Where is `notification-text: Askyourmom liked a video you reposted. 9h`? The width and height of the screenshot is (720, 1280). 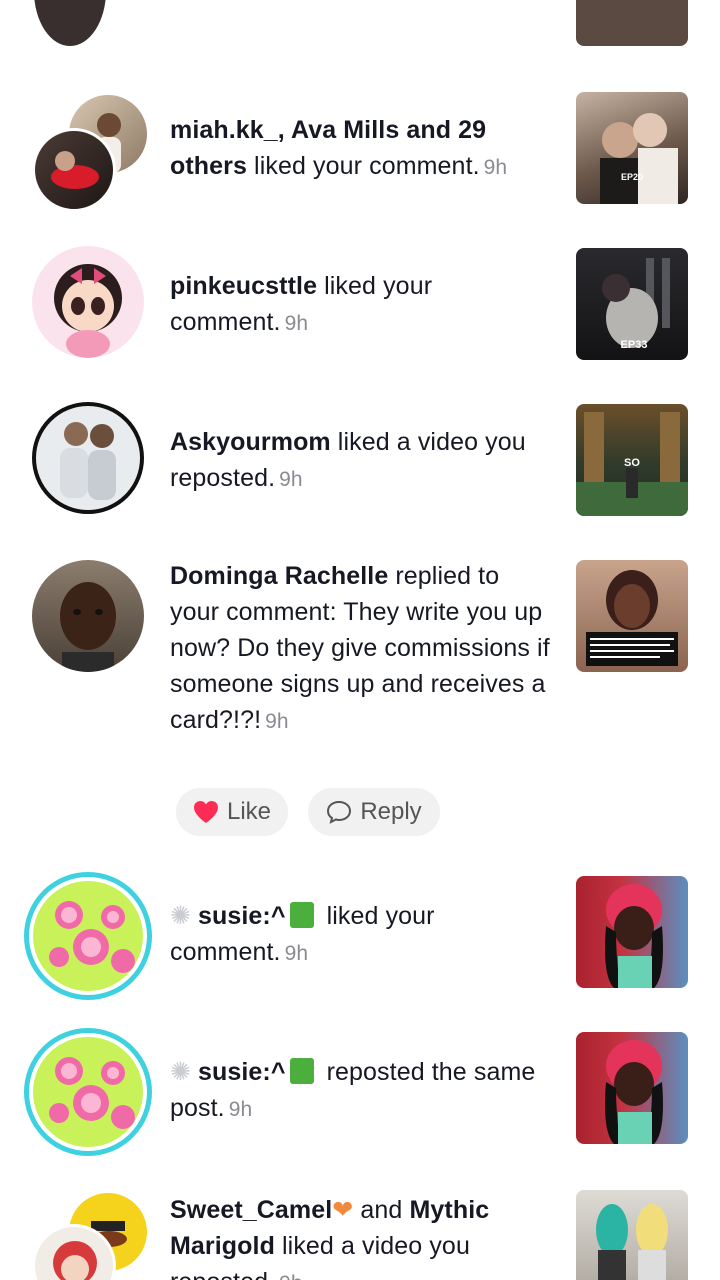 notification-text: Askyourmom liked a video you reposted. 9h is located at coordinates (365, 461).